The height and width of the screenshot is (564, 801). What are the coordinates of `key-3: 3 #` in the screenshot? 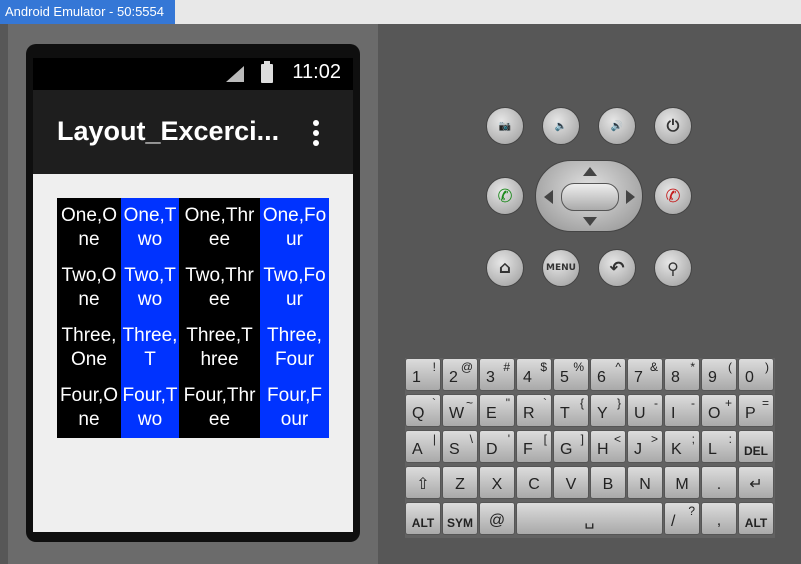 It's located at (497, 374).